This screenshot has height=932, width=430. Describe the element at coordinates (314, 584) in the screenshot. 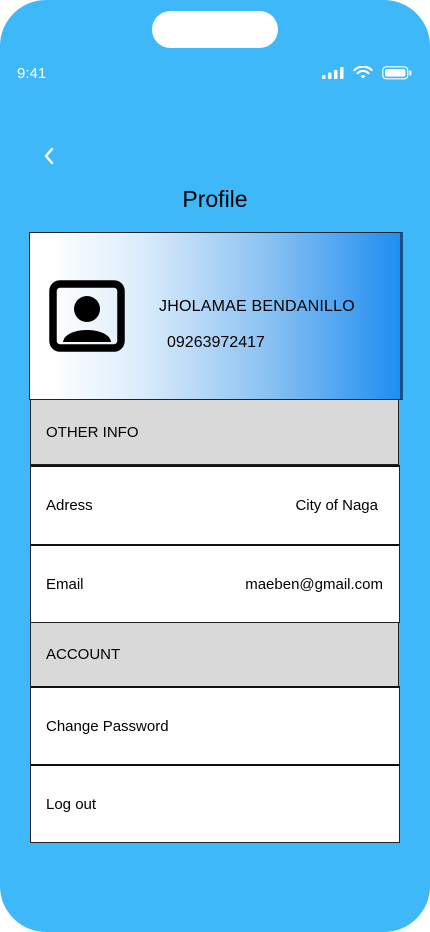

I see `email-value: maeben@gmail.com` at that location.